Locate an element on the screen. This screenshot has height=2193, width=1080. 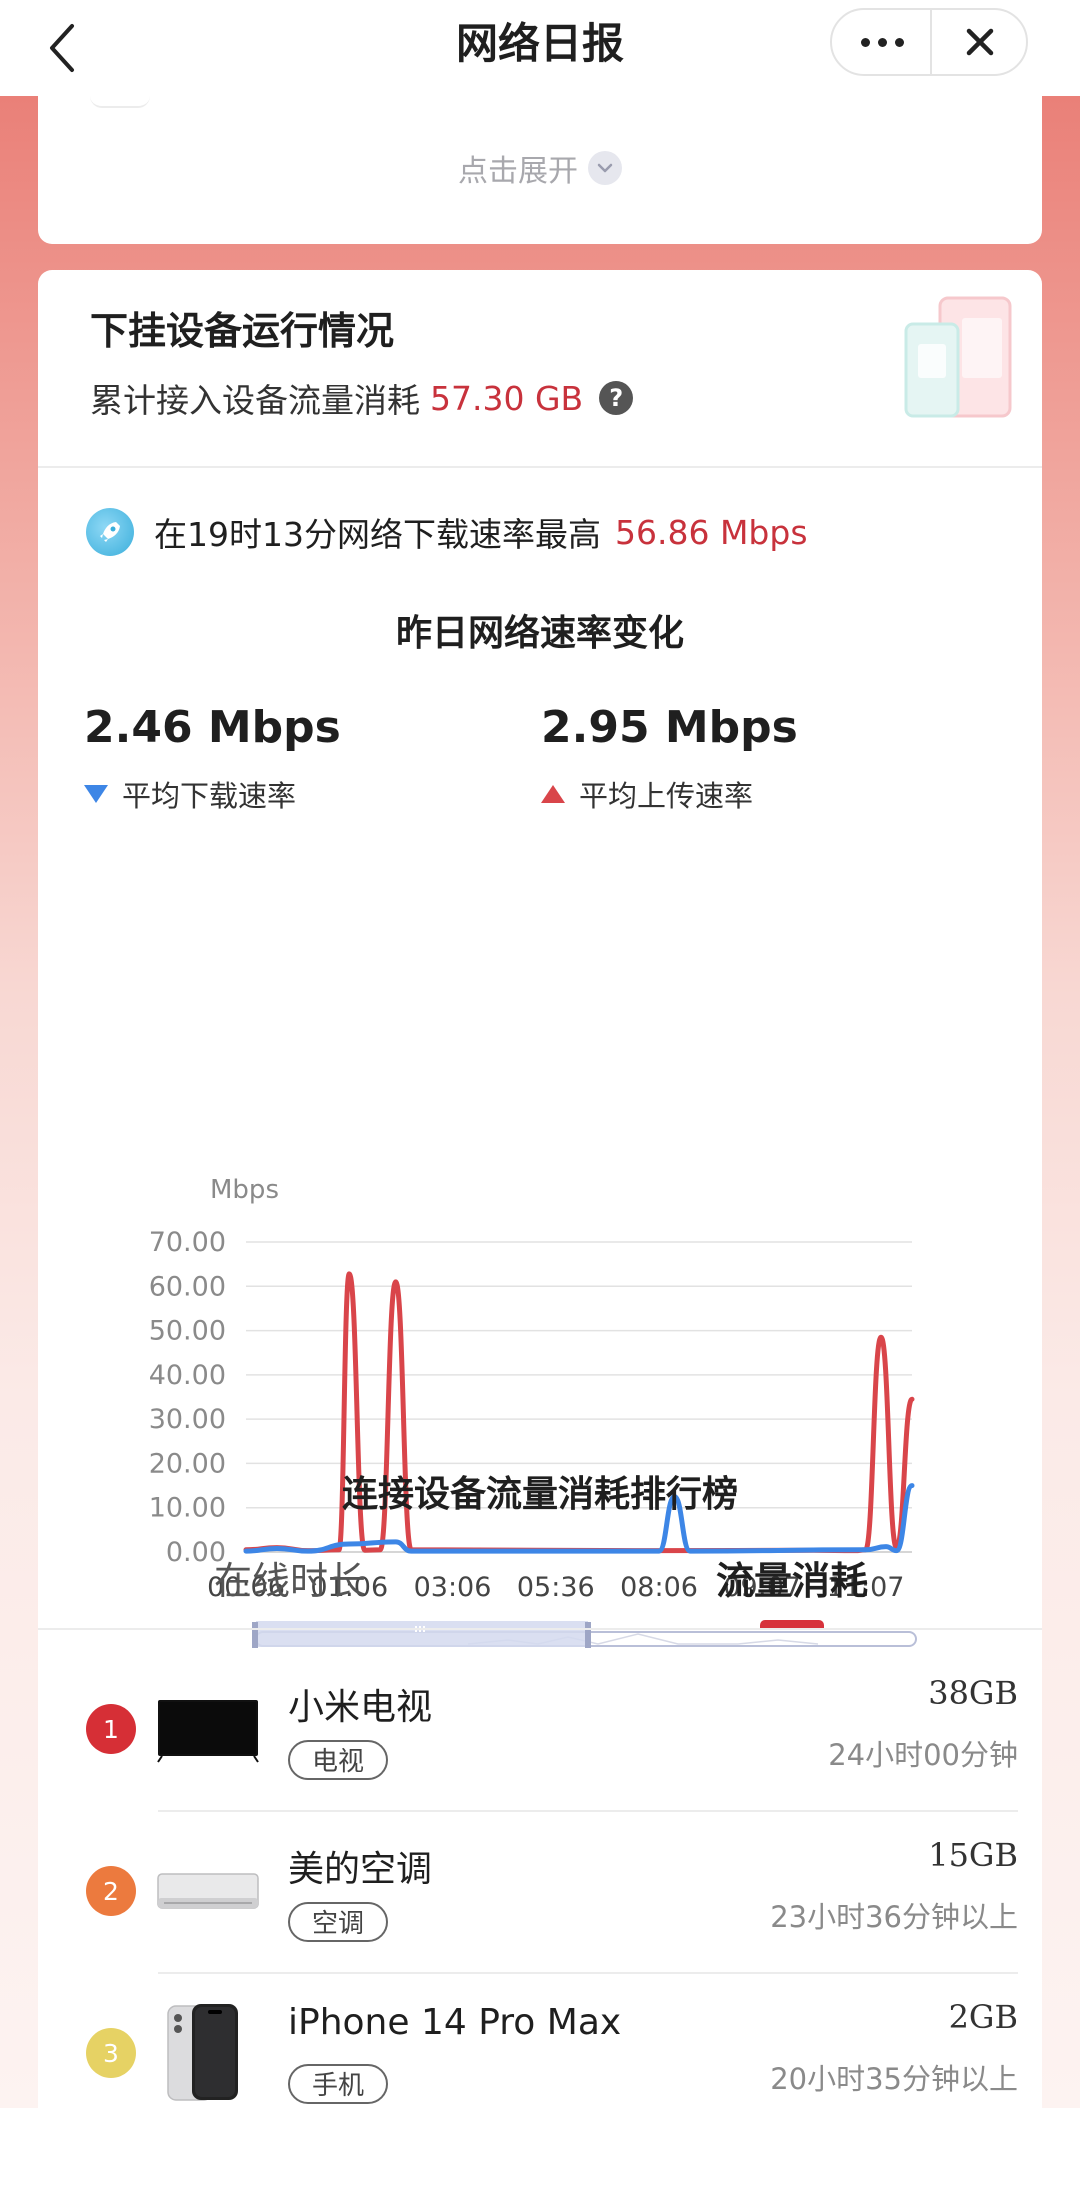
y-axis-unit: Mbps is located at coordinates (244, 1190).